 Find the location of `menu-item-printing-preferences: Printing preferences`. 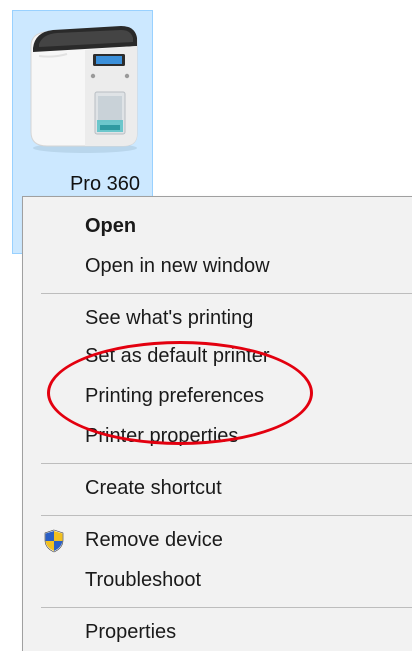

menu-item-printing-preferences: Printing preferences is located at coordinates (217, 396).